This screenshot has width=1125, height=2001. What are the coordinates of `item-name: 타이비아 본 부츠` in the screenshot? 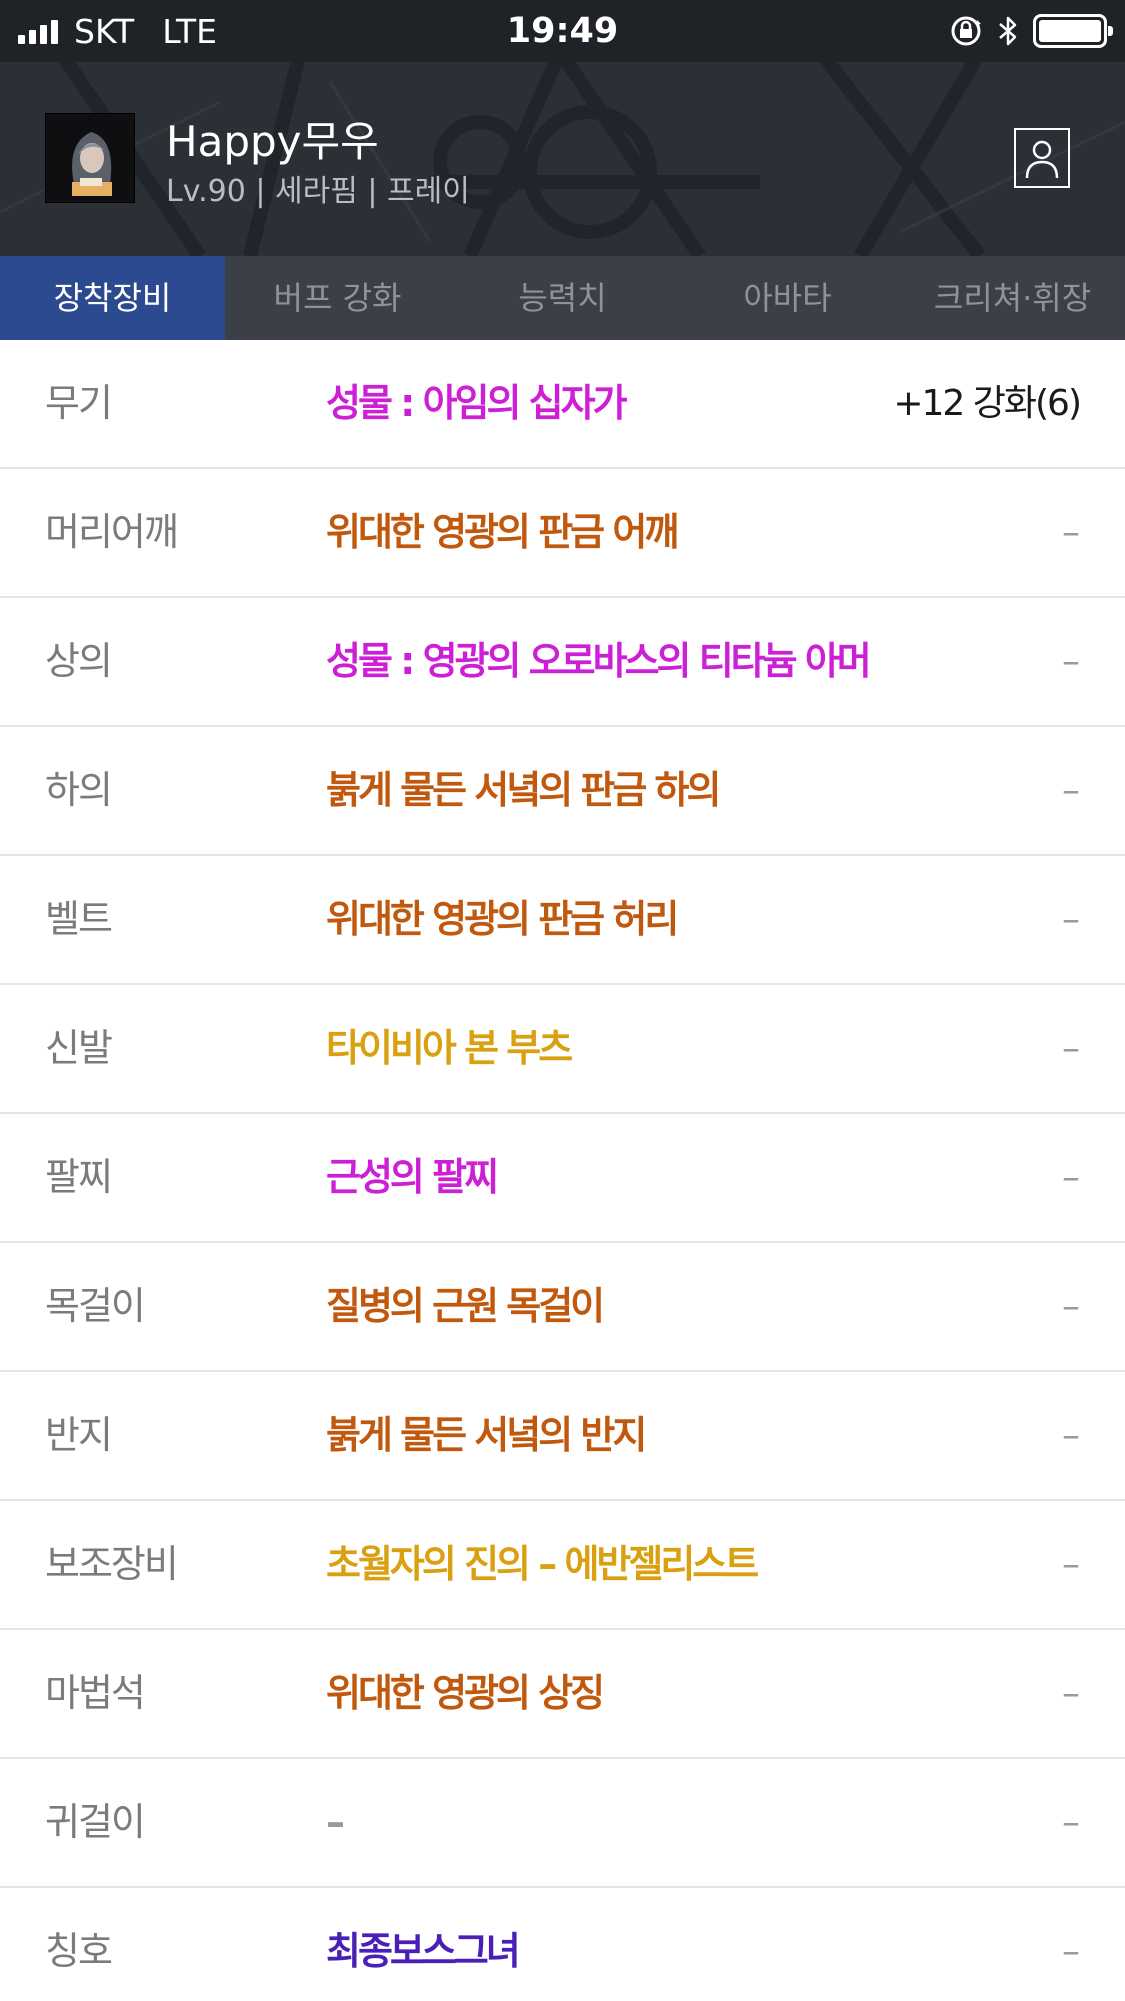 It's located at (449, 1048).